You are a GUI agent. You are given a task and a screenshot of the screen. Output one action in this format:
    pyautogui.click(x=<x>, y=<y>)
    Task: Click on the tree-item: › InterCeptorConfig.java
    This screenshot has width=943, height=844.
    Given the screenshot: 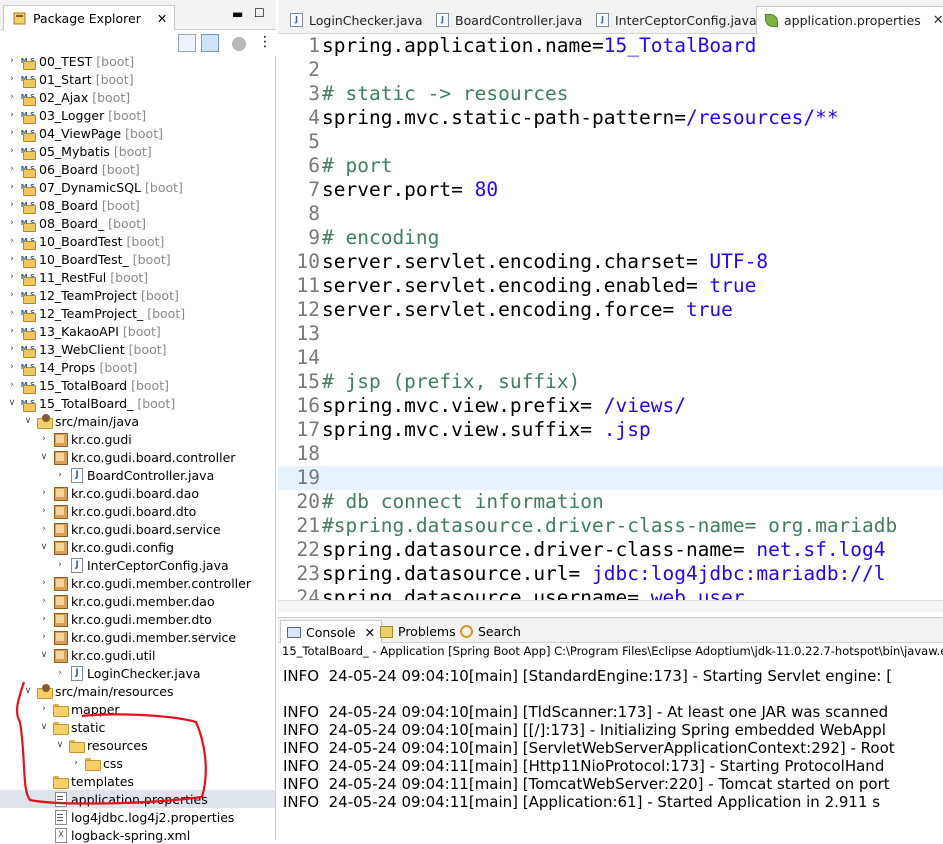 What is the action you would take?
    pyautogui.click(x=137, y=565)
    